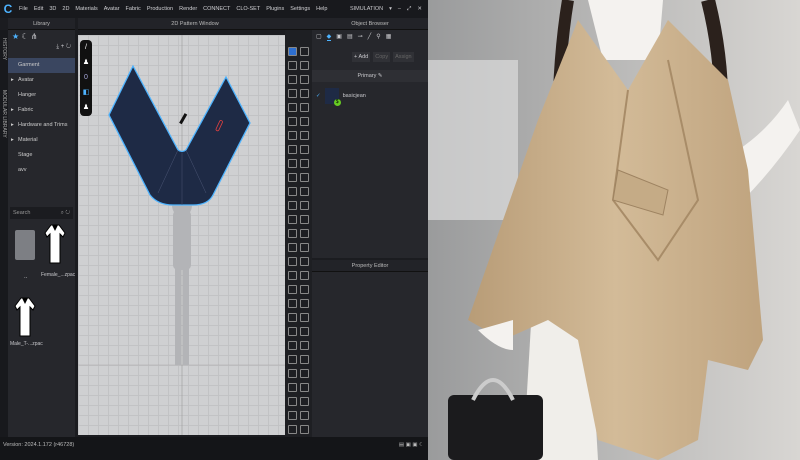 The image size is (800, 460). What do you see at coordinates (179, 135) in the screenshot?
I see `pattern-piece` at bounding box center [179, 135].